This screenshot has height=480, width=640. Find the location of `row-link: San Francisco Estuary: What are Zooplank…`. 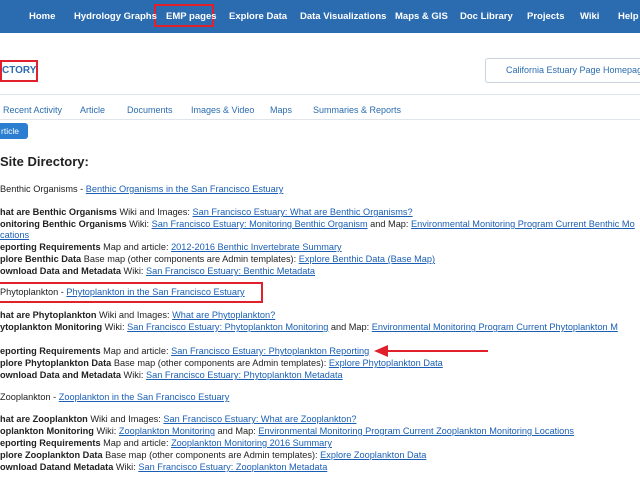

row-link: San Francisco Estuary: What are Zooplank… is located at coordinates (259, 419).